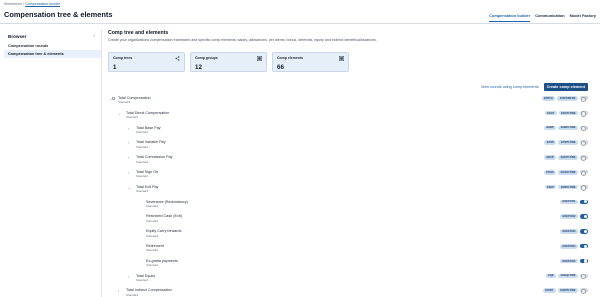  I want to click on tree-item-name: Severance (Redundancy), so click(167, 201).